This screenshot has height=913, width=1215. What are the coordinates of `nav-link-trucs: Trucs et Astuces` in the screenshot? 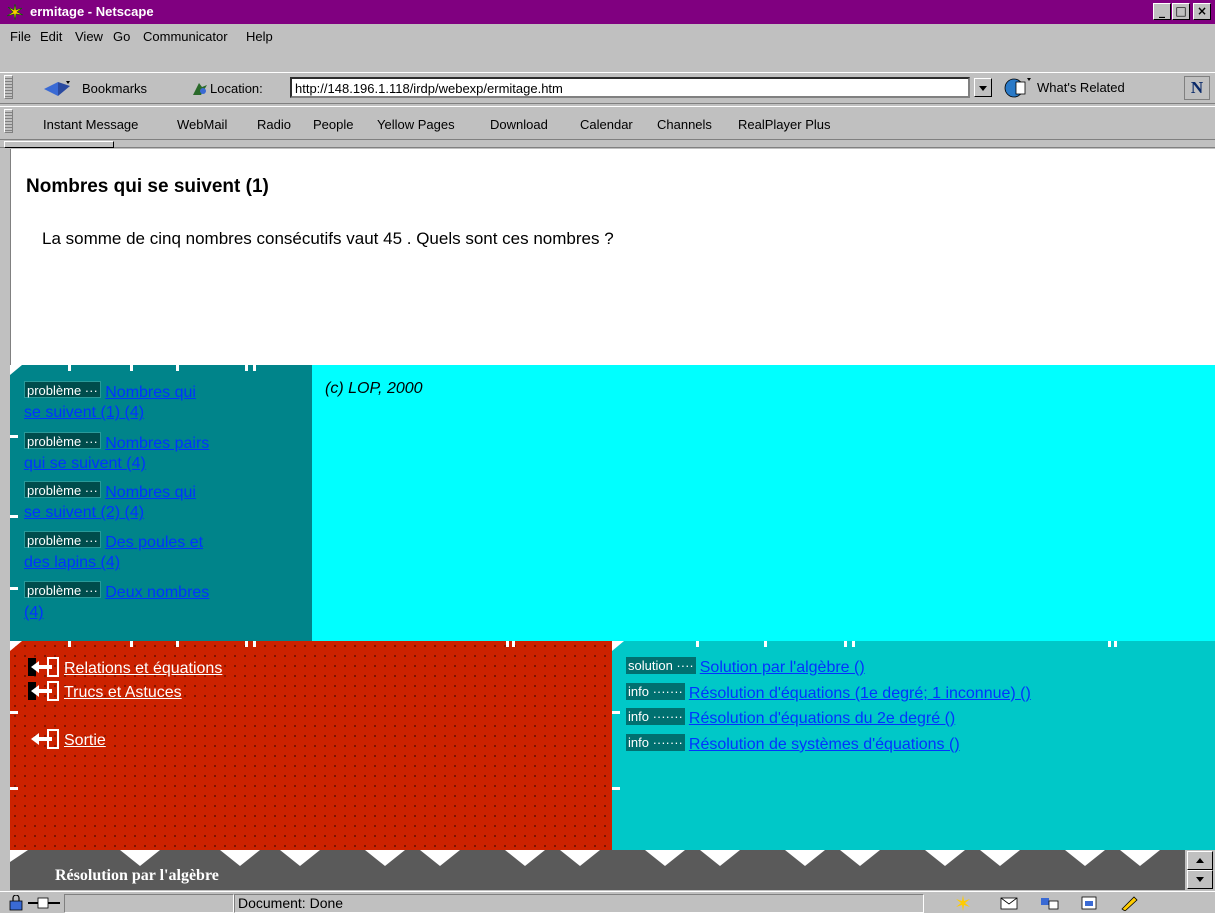 It's located at (105, 691).